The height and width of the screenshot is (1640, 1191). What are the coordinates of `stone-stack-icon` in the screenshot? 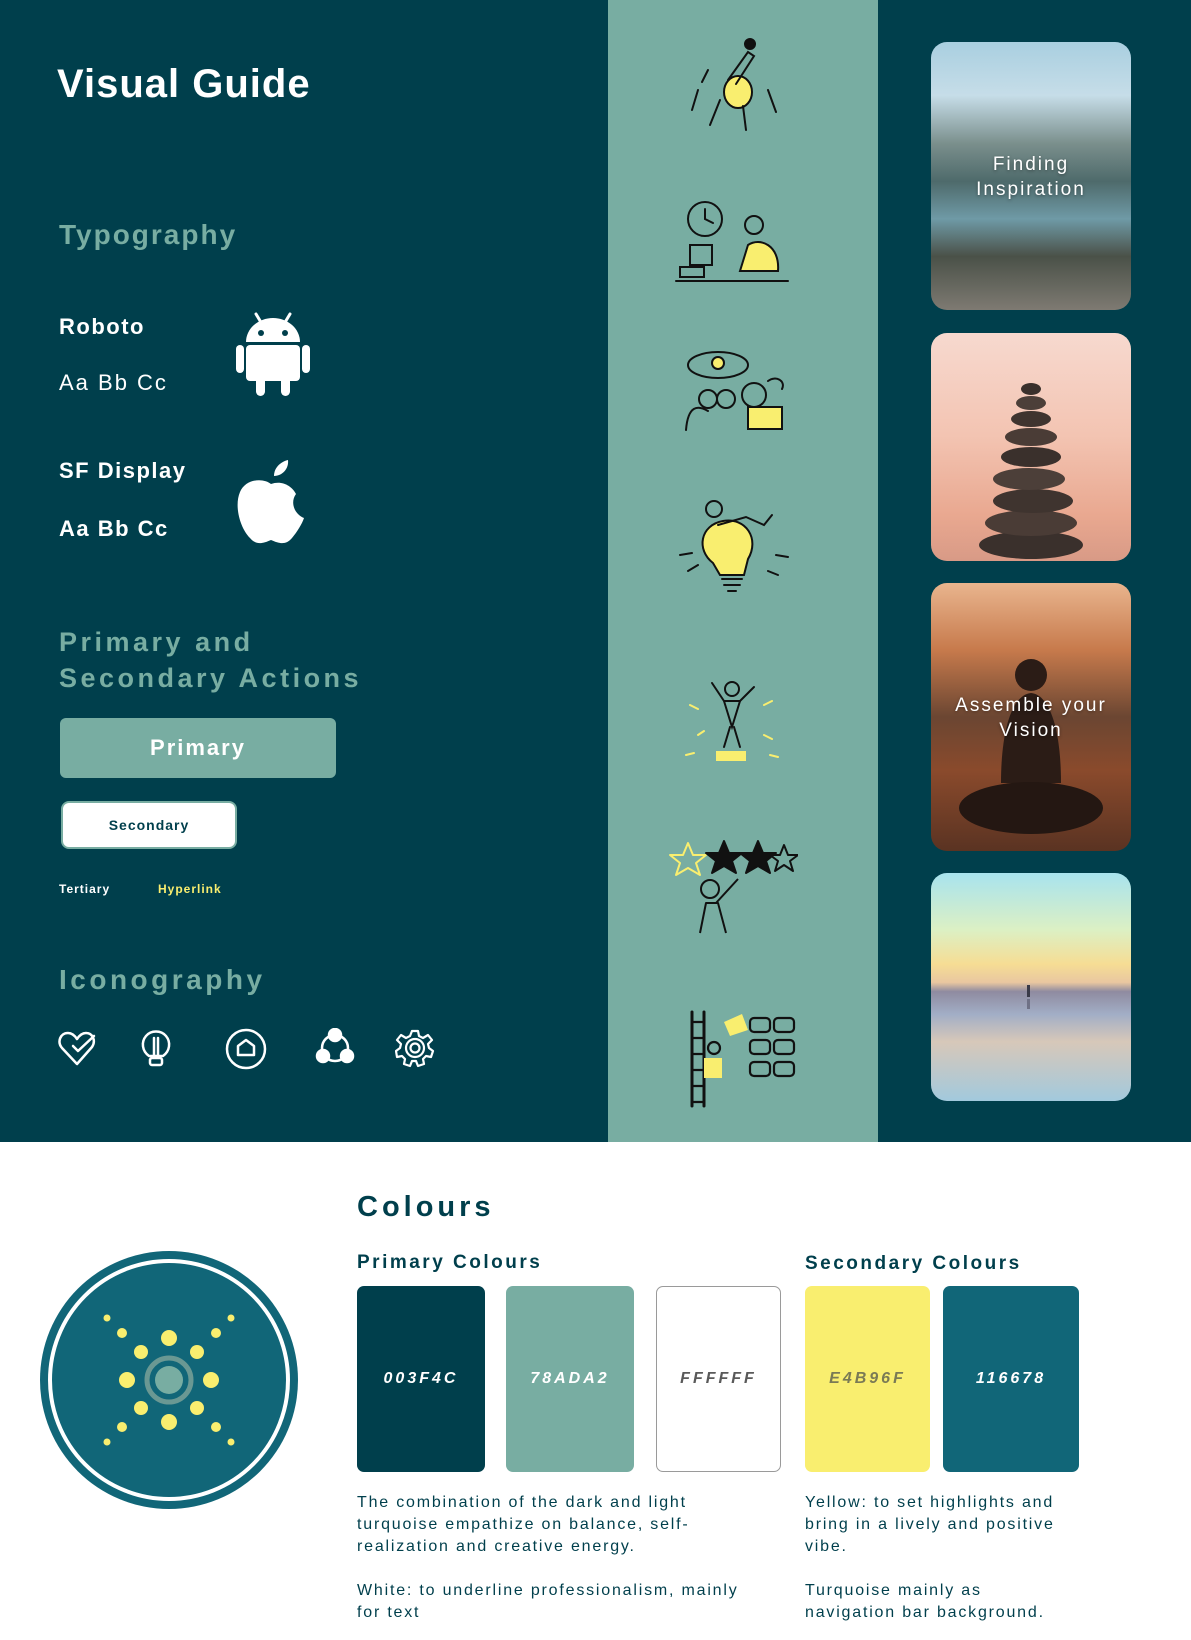 It's located at (1031, 471).